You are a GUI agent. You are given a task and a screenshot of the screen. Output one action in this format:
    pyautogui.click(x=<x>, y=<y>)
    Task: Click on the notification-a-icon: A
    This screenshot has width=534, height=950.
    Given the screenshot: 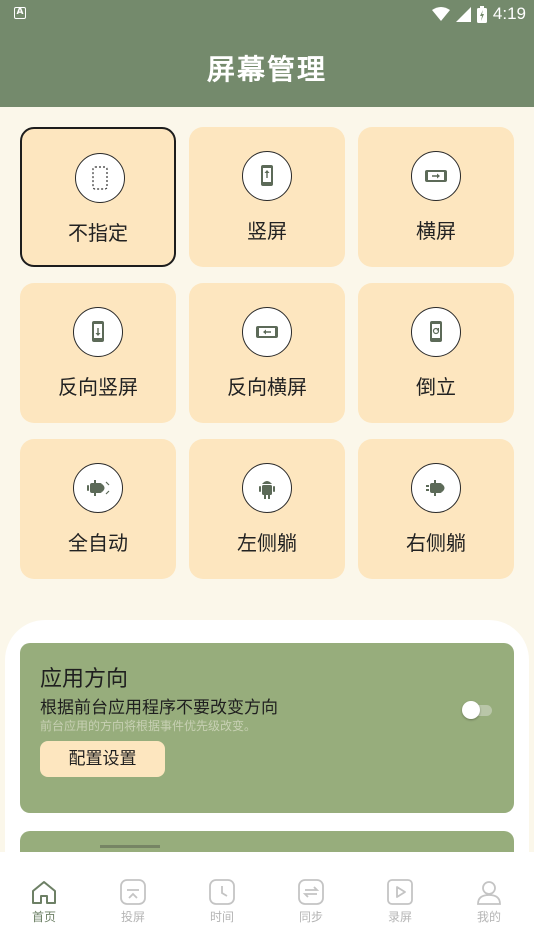 What is the action you would take?
    pyautogui.click(x=20, y=13)
    